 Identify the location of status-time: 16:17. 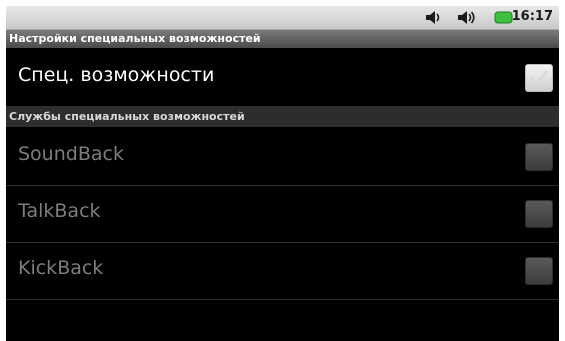
(532, 16).